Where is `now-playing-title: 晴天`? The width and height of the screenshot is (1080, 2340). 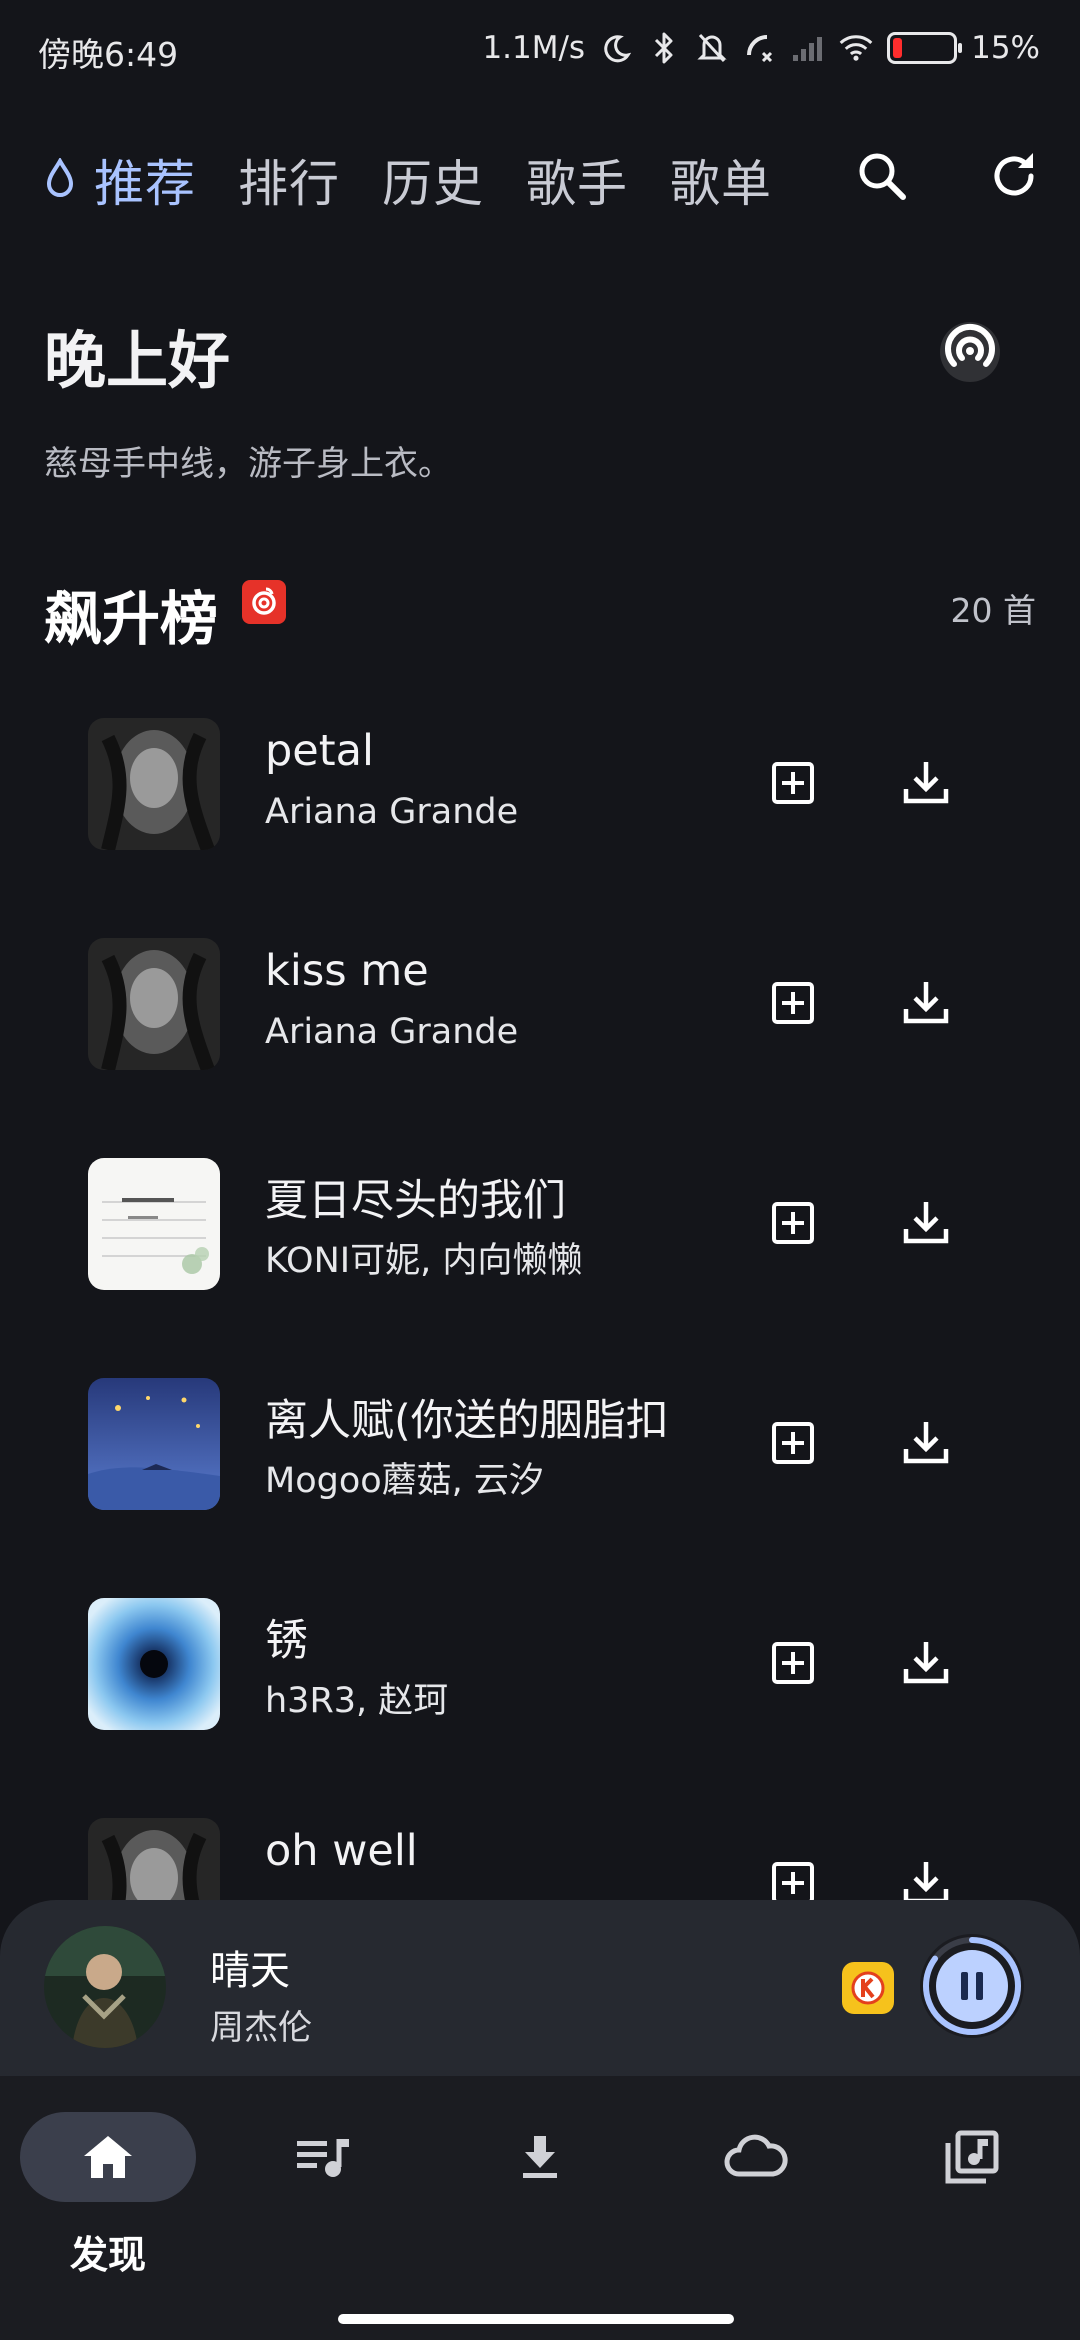
now-playing-title: 晴天 is located at coordinates (250, 1971).